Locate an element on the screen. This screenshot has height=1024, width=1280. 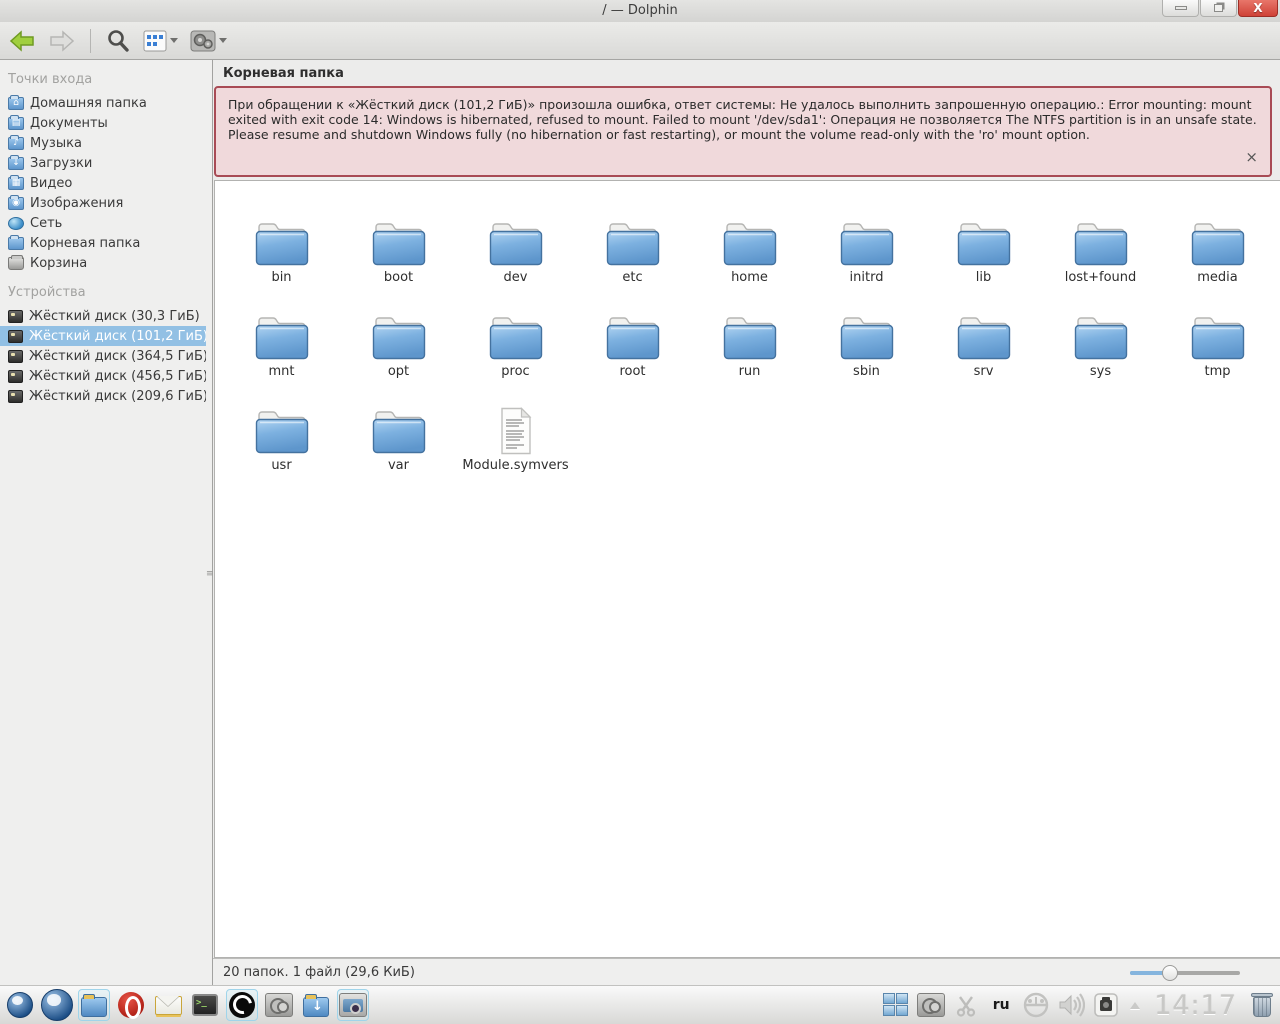
sidebar-item-trash: Корзина is located at coordinates (103, 263).